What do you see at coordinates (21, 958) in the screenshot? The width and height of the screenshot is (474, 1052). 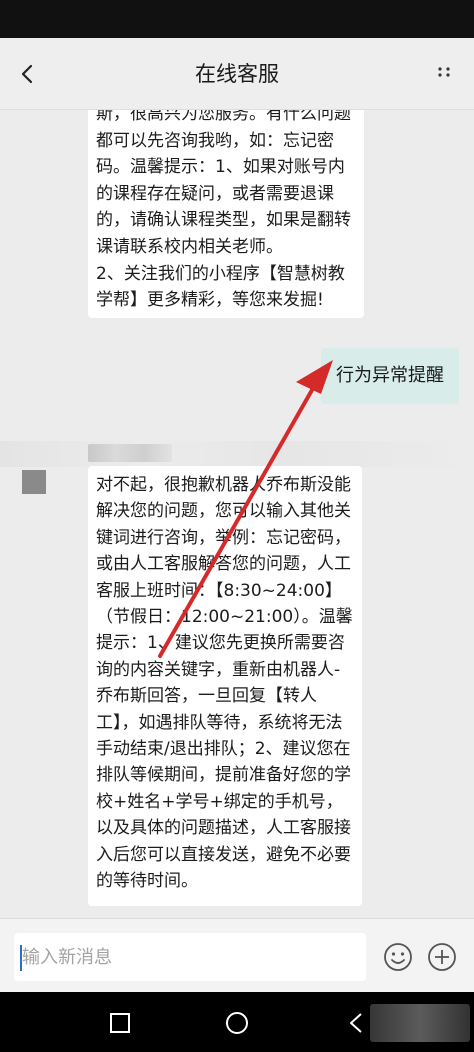 I see `text-caret` at bounding box center [21, 958].